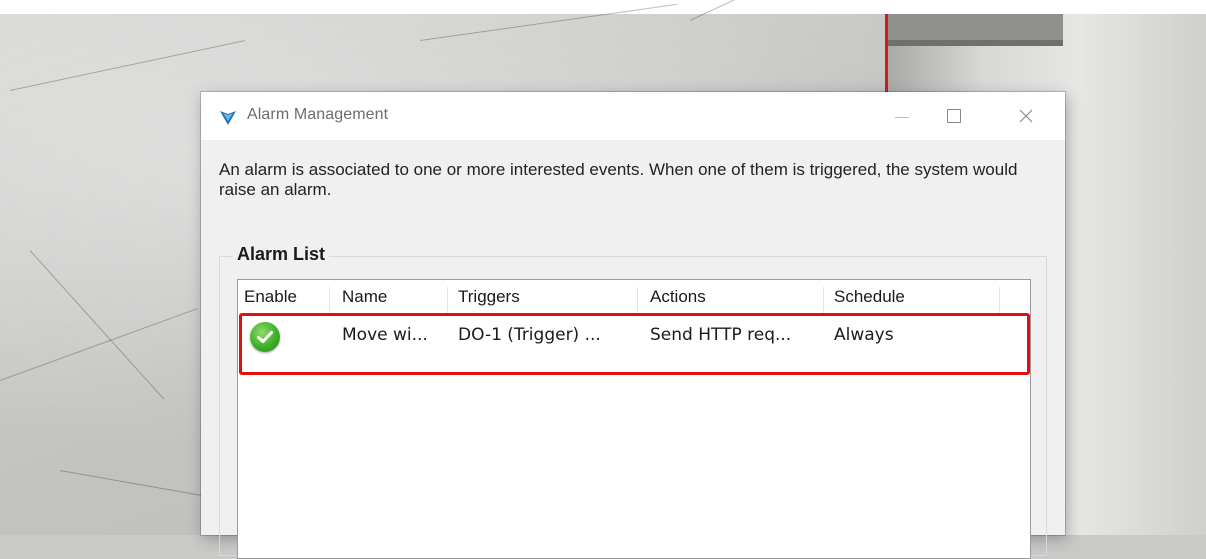 This screenshot has width=1206, height=559. What do you see at coordinates (734, 300) in the screenshot?
I see `column-header-actions: Actions` at bounding box center [734, 300].